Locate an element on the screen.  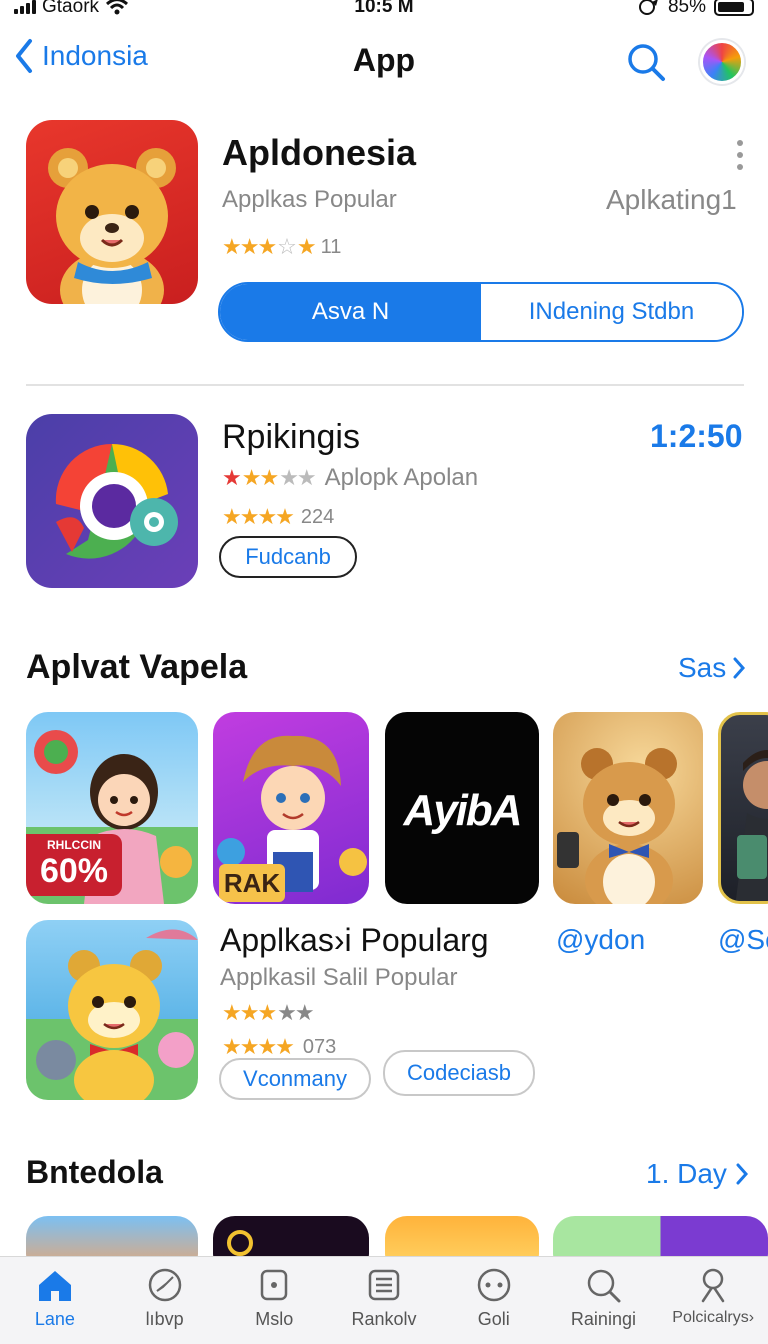
compass-icon is located at coordinates (164, 1285).